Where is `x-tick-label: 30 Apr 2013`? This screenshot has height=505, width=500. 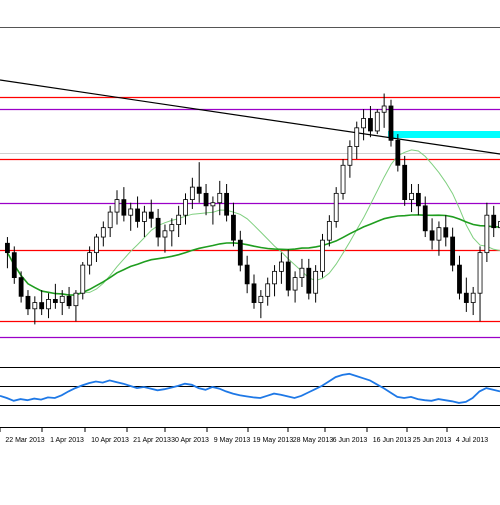 x-tick-label: 30 Apr 2013 is located at coordinates (190, 440).